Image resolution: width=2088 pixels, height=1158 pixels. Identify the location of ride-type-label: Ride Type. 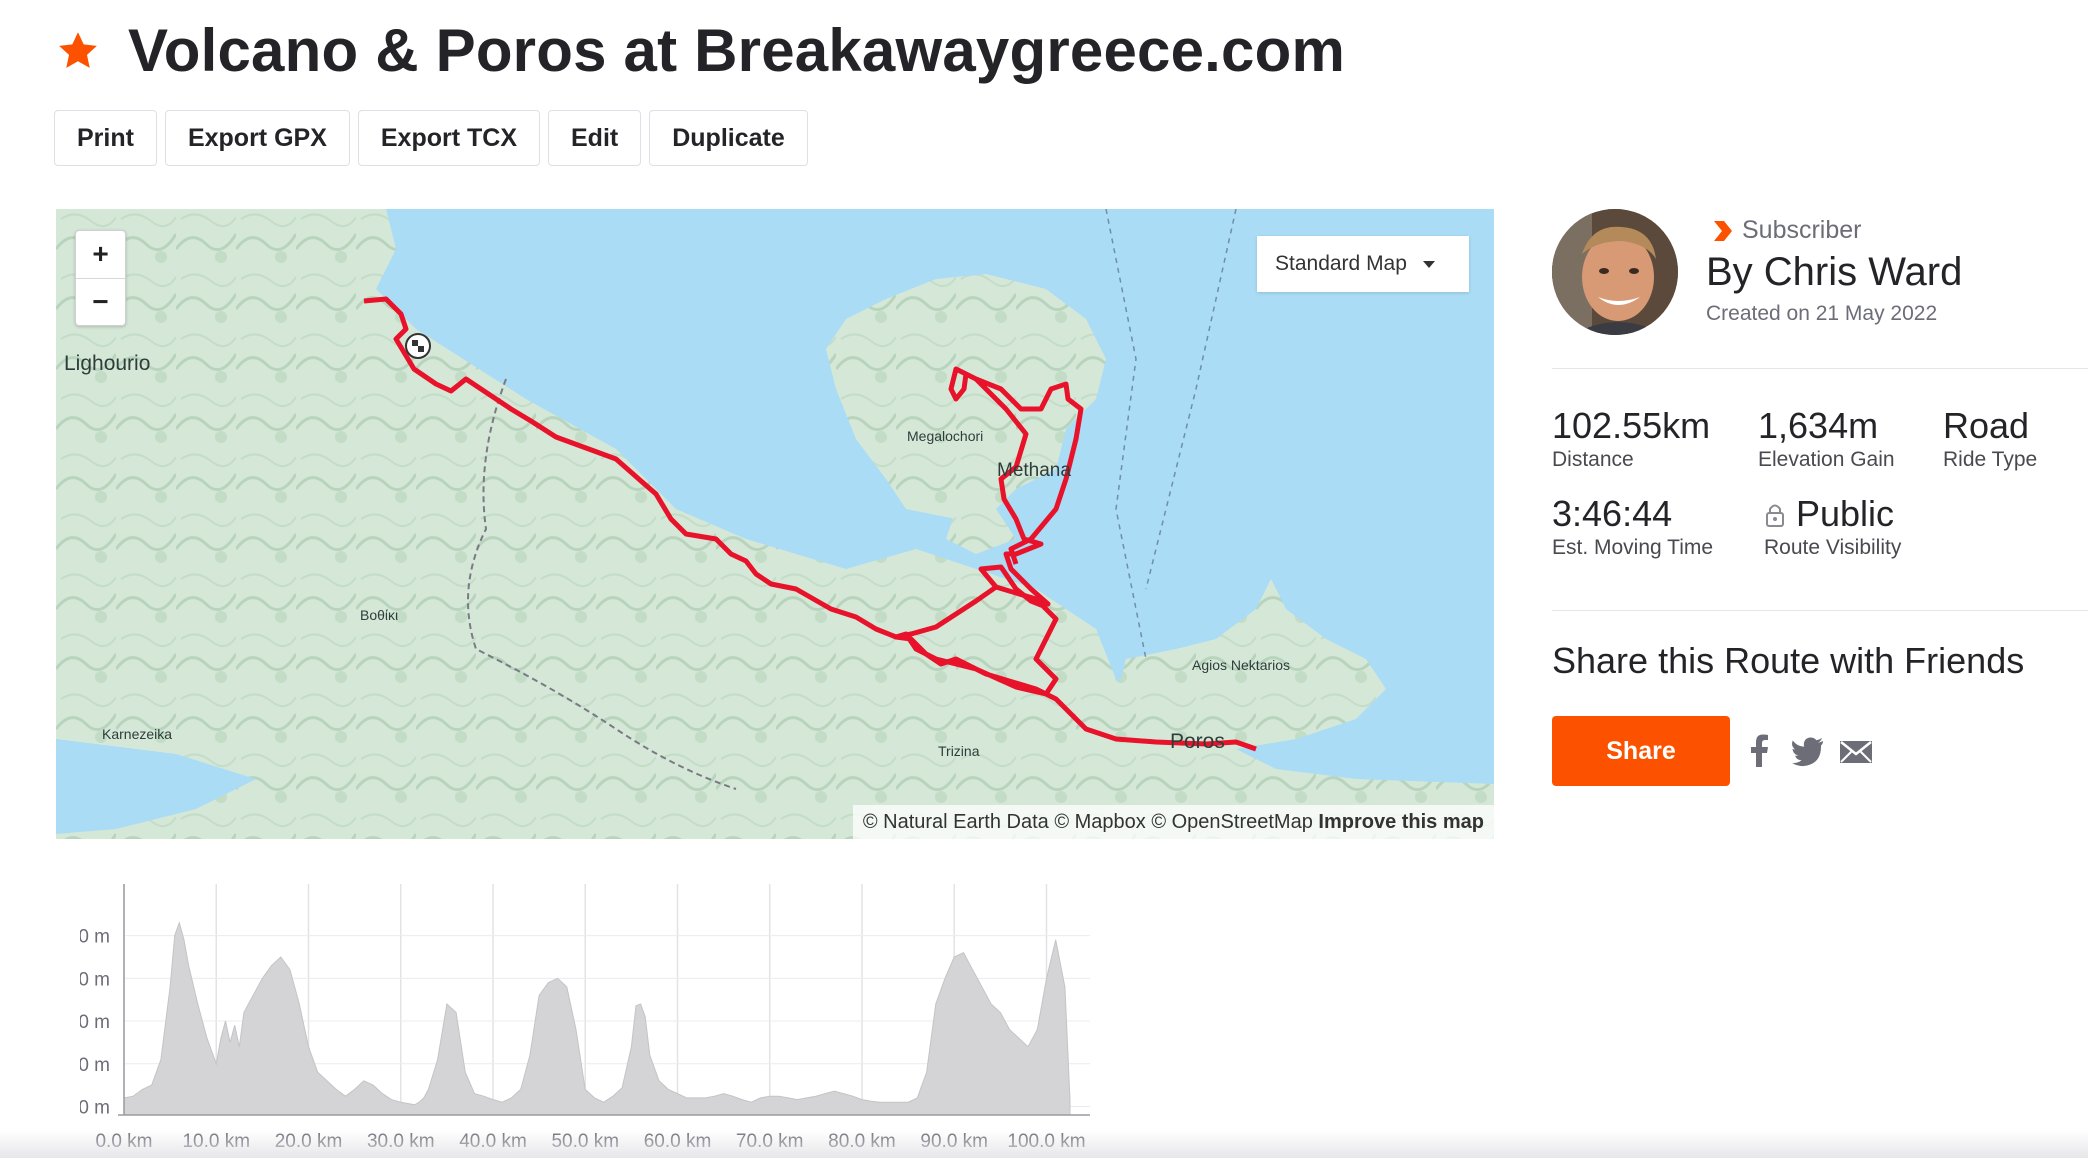
(1990, 459).